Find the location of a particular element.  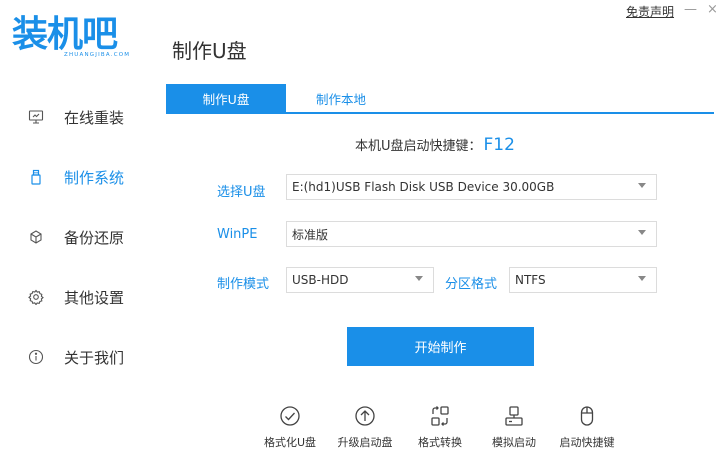

winpe-select: 标准版 is located at coordinates (471, 234).